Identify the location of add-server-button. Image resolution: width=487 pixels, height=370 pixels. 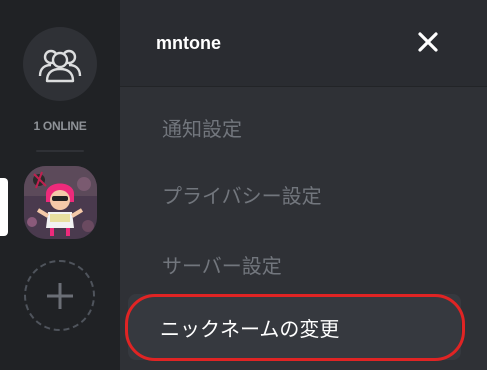
(59, 295).